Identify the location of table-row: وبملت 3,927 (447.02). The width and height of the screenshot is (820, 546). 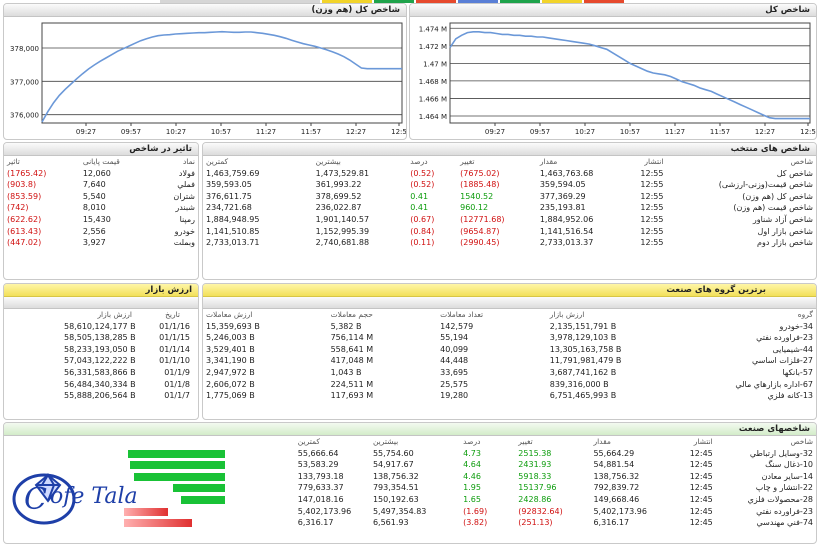
(101, 243).